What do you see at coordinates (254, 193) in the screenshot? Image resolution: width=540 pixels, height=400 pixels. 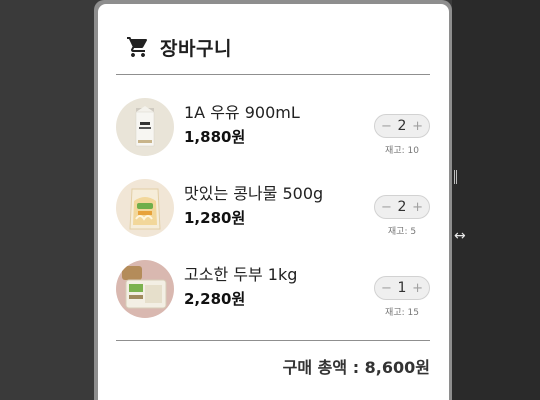 I see `item-name: 맛있는 콩나물 500g` at bounding box center [254, 193].